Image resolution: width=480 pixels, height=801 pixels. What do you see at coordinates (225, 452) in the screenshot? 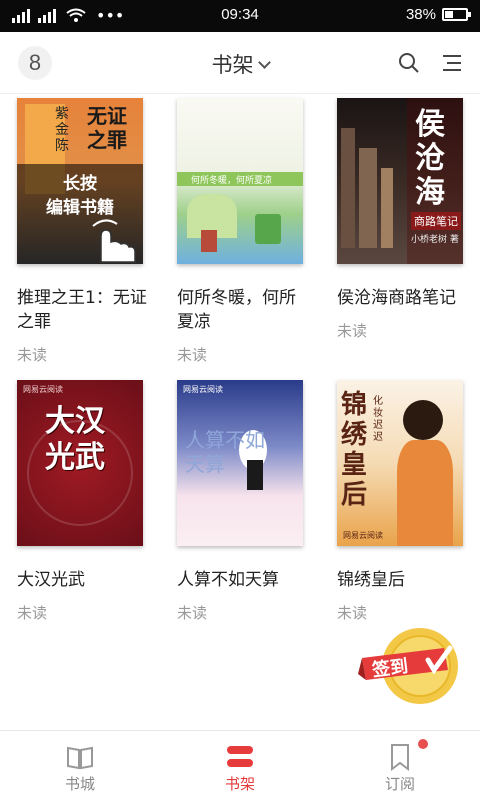
I see `cover-title: 人算不如天算` at bounding box center [225, 452].